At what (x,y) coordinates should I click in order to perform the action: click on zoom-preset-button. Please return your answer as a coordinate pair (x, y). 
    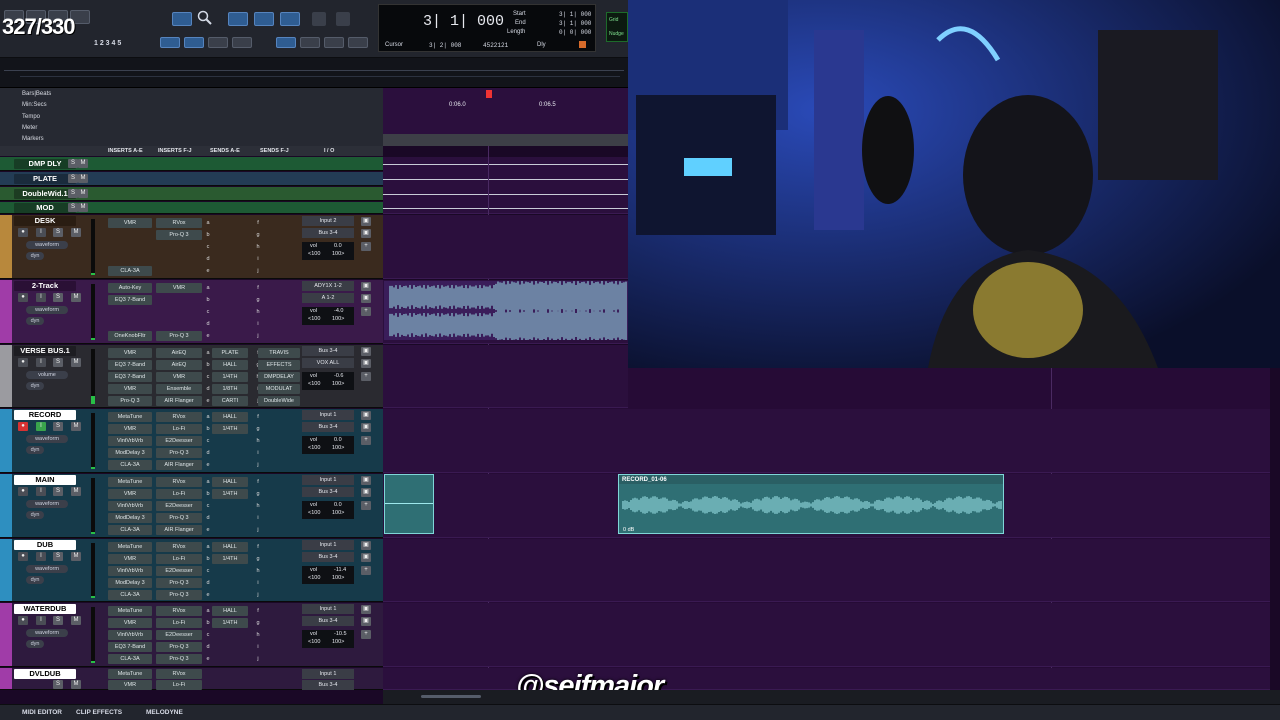
    Looking at the image, I should click on (358, 42).